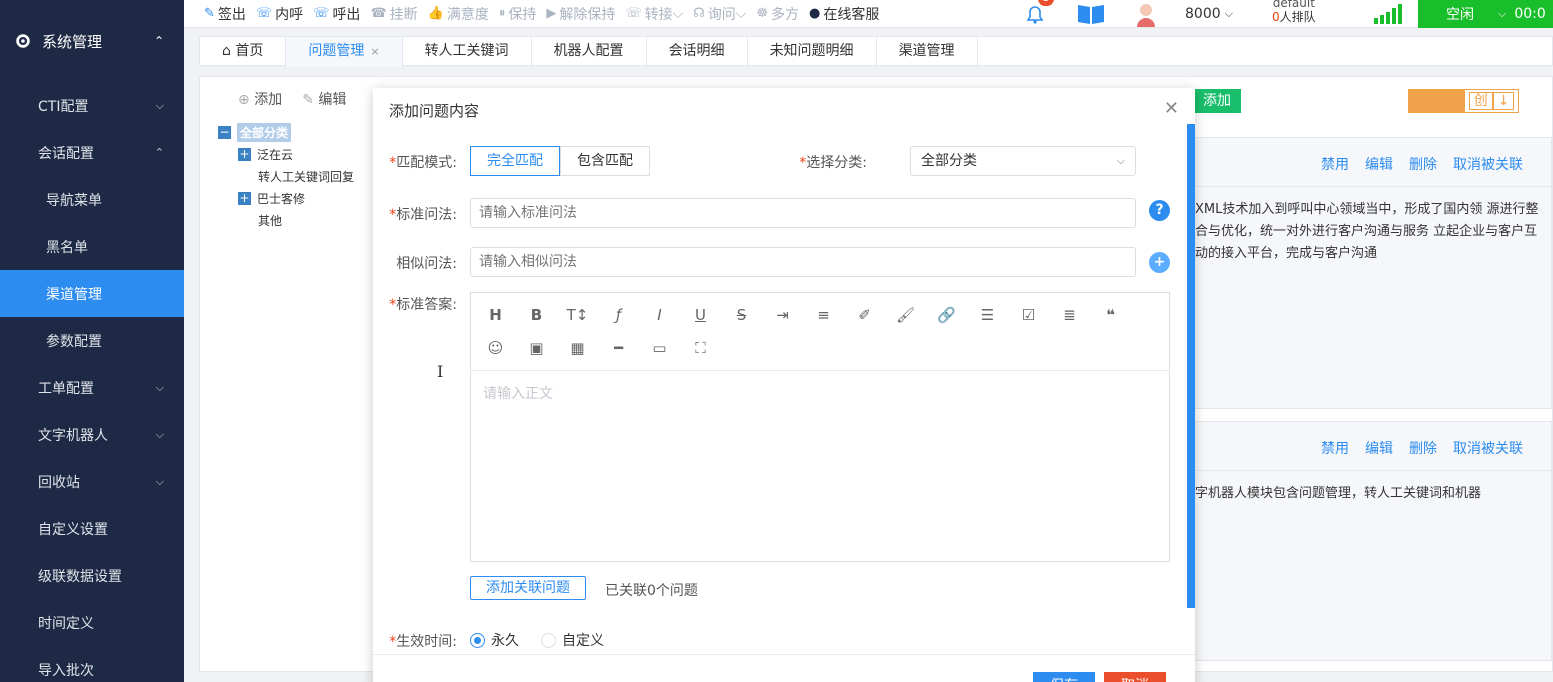 The width and height of the screenshot is (1553, 682). Describe the element at coordinates (286, 132) in the screenshot. I see `tree-node-root: − 全部分类` at that location.